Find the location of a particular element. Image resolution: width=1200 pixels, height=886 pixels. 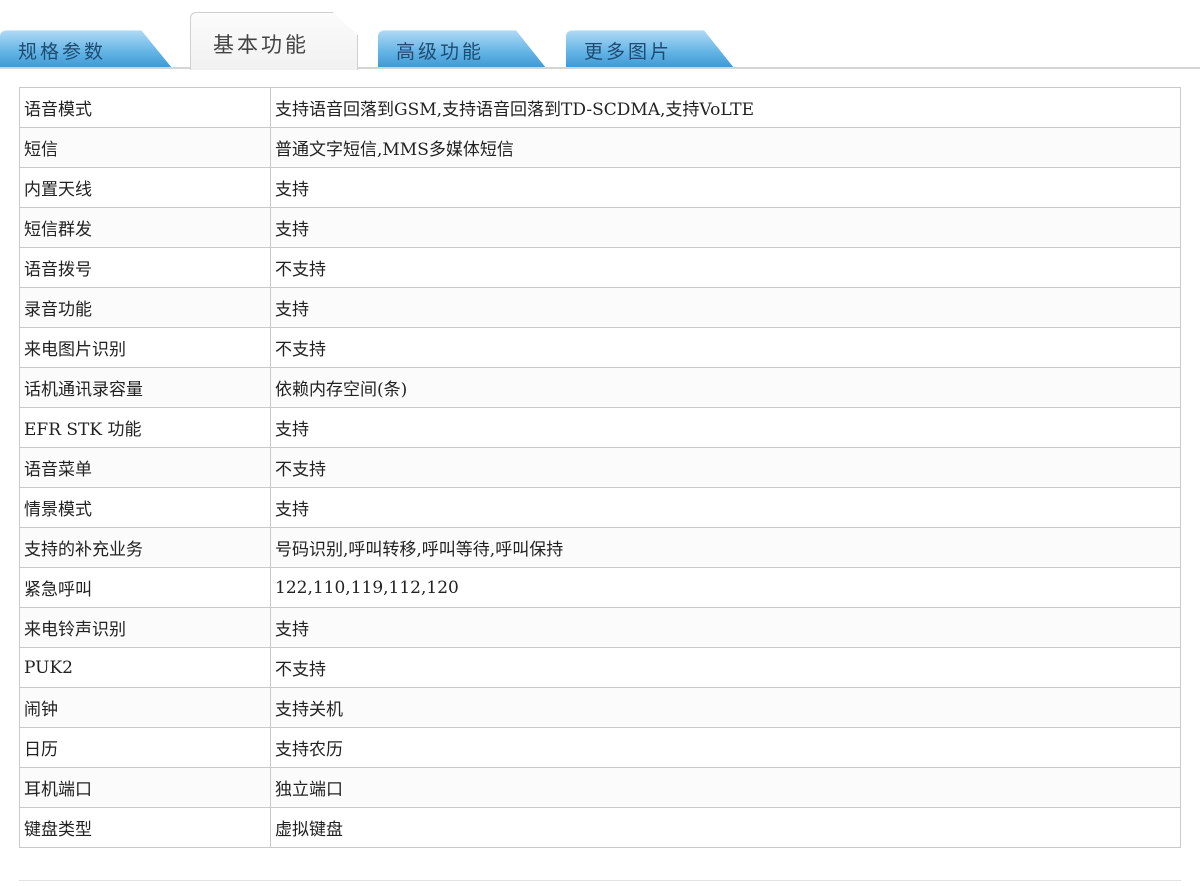

table-row: 键盘类型 虚拟键盘 is located at coordinates (600, 827).